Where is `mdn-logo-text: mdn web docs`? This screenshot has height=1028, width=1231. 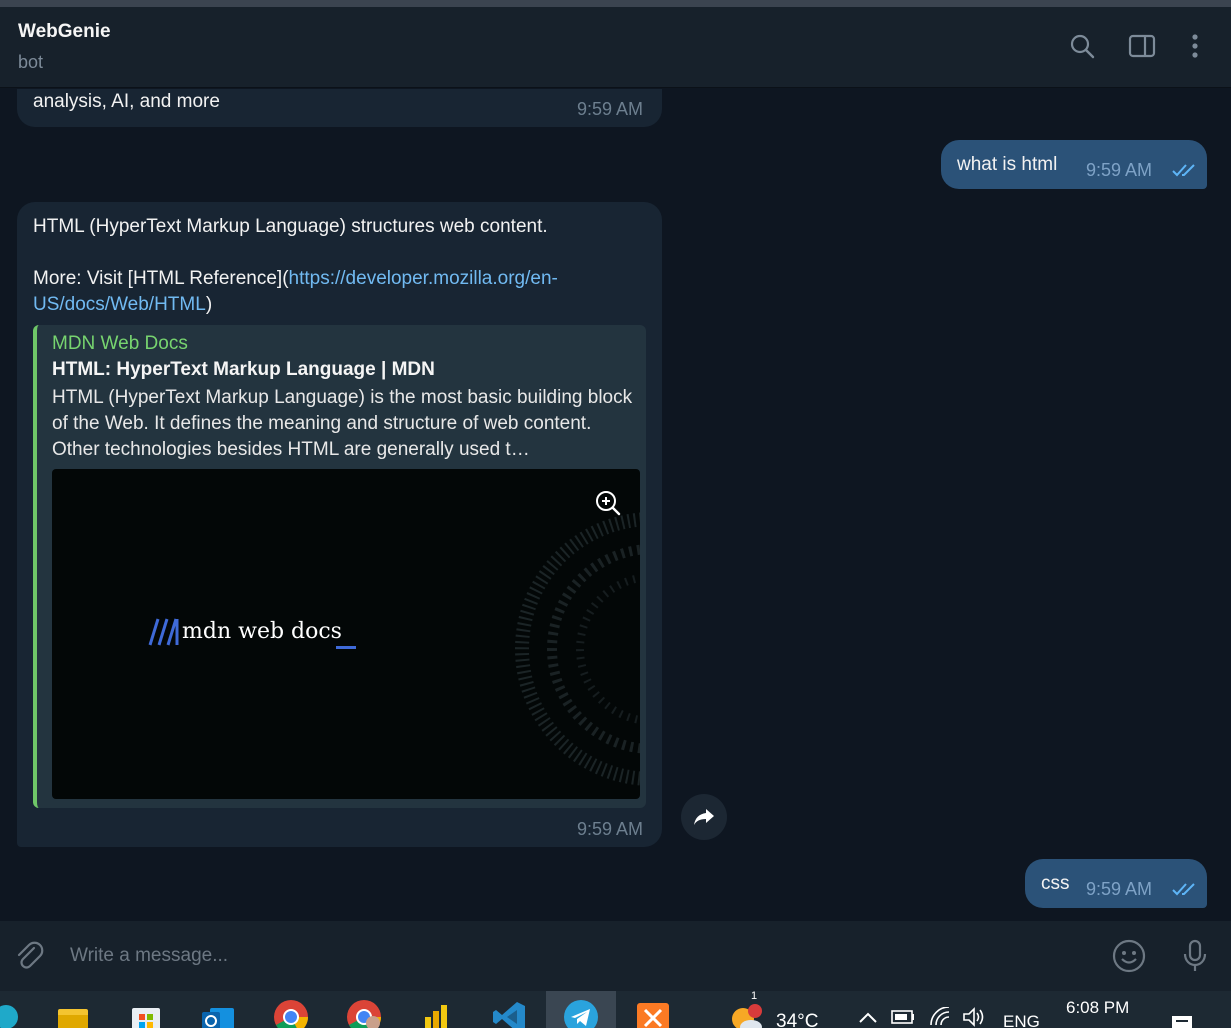
mdn-logo-text: mdn web docs is located at coordinates (262, 631).